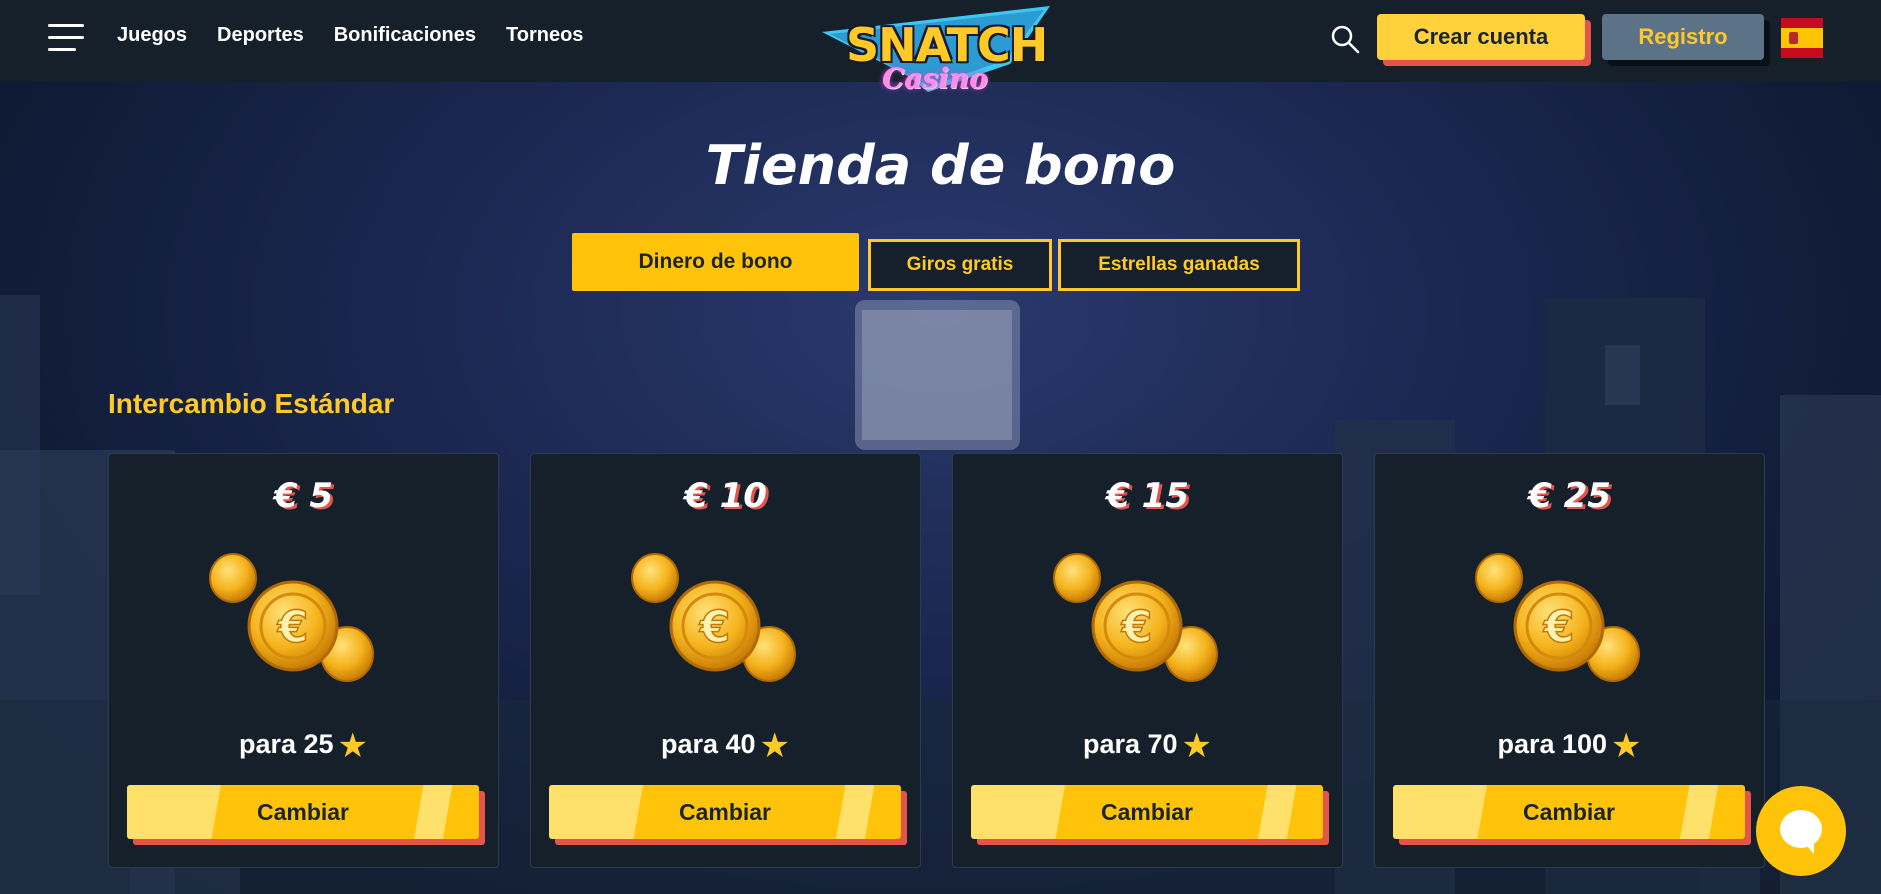  I want to click on tab-estrellas-ganadas: Estrellas ganadas, so click(1179, 265).